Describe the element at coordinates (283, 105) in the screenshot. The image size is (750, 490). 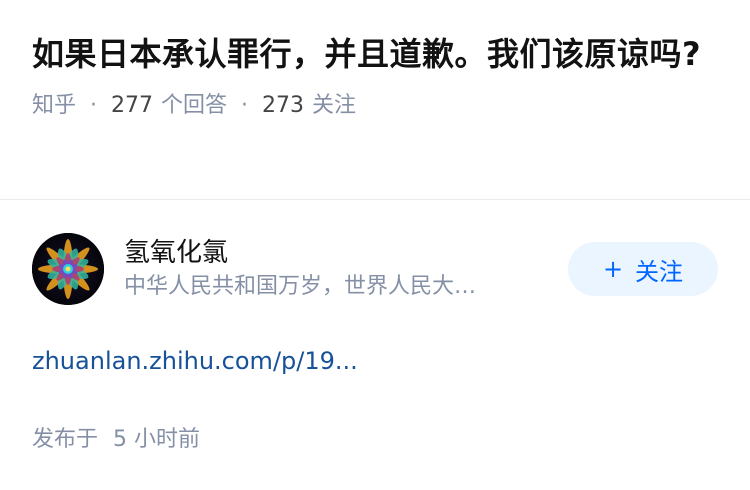
I see `follow-count: 273` at that location.